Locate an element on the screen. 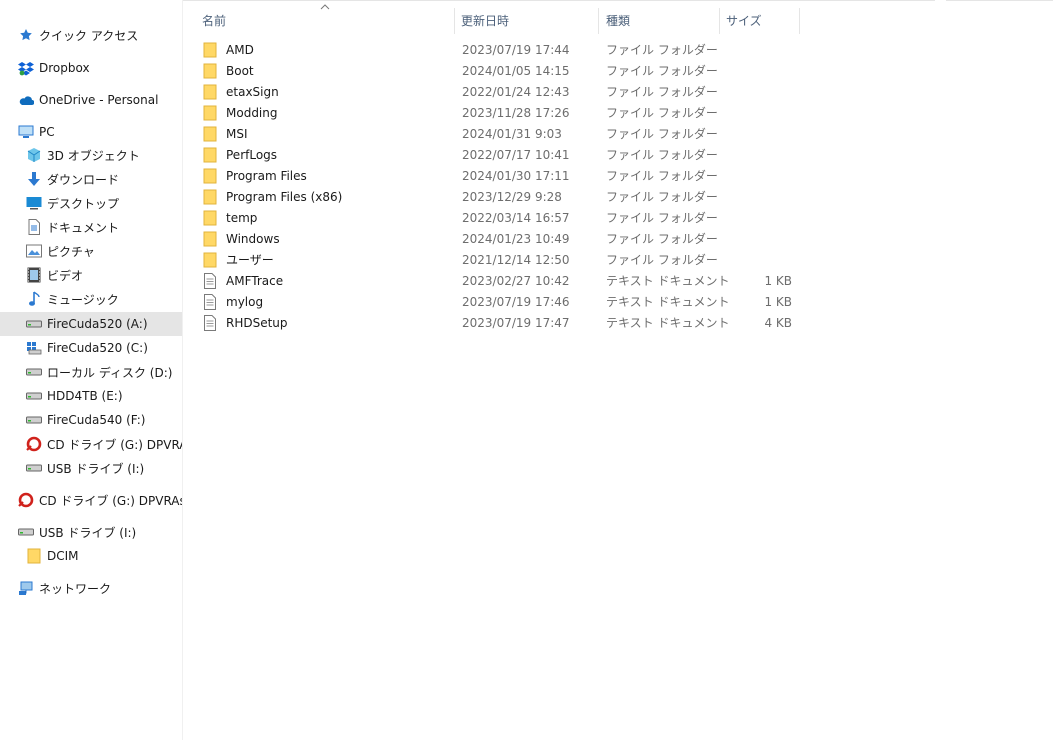 The image size is (1053, 740). file-name: Windows is located at coordinates (253, 238).